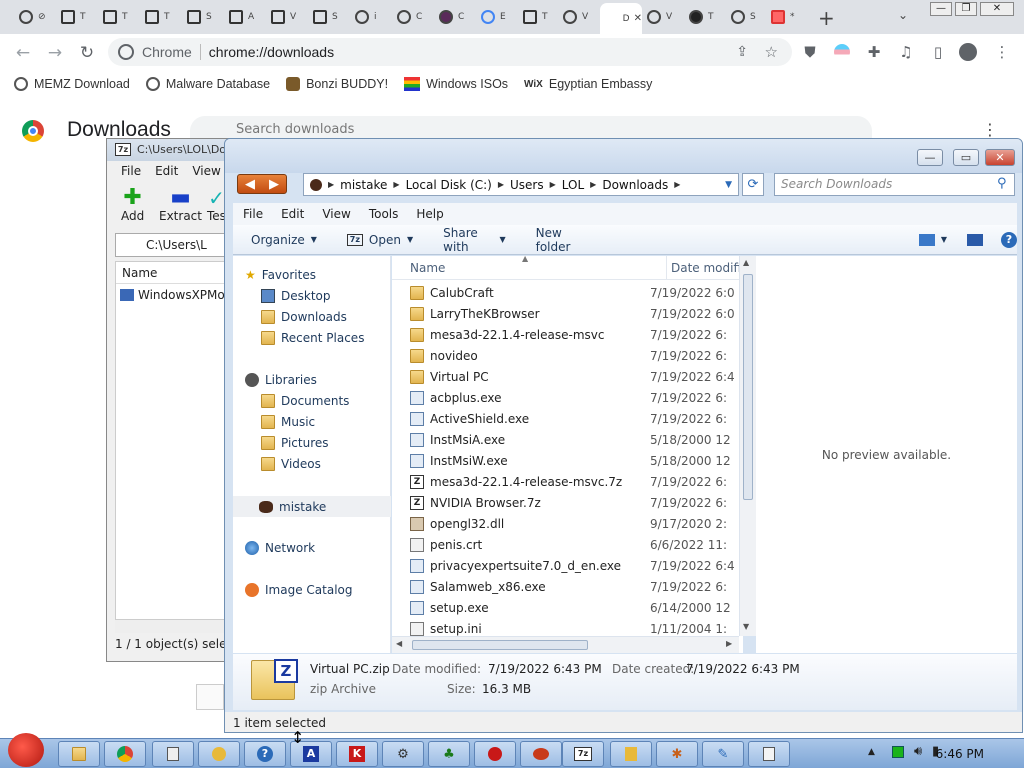  Describe the element at coordinates (336, 214) in the screenshot. I see `menu-view: View` at that location.